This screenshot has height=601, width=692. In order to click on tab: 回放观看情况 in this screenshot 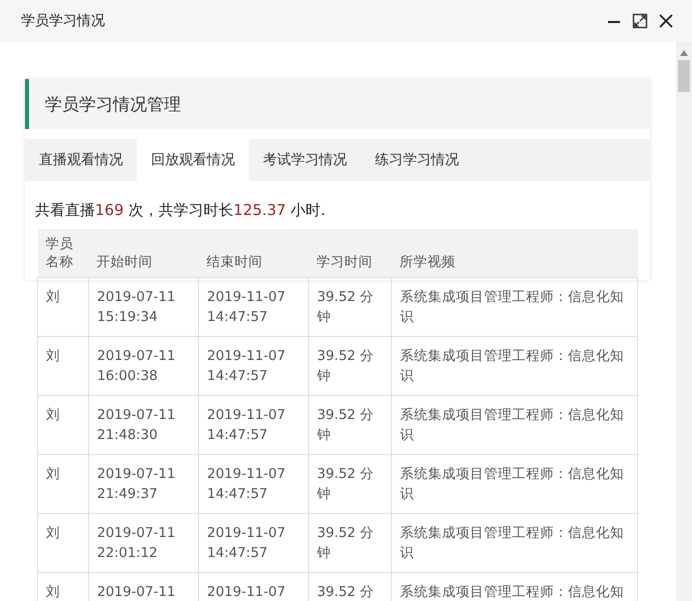, I will do `click(193, 160)`.